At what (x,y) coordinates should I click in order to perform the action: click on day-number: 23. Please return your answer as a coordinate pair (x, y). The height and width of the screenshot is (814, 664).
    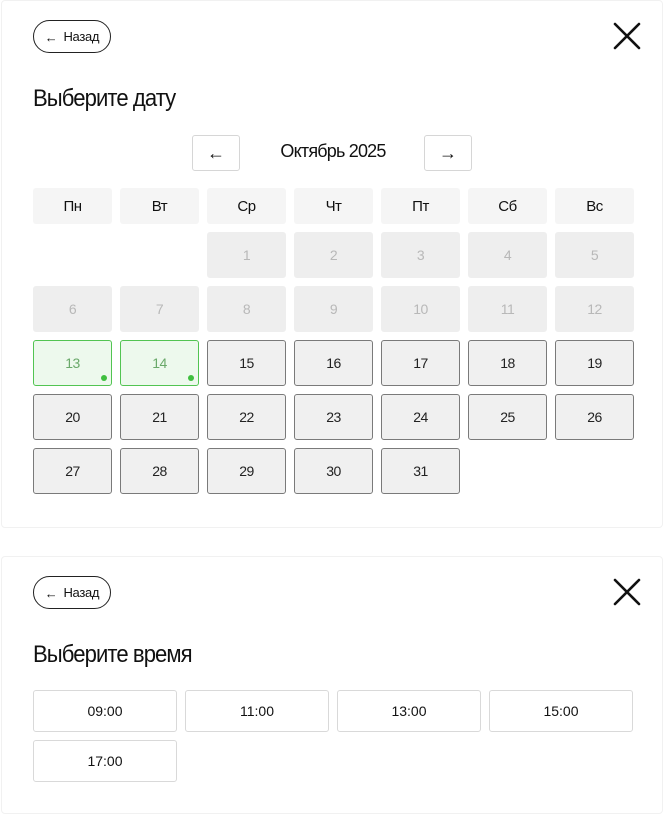
    Looking at the image, I should click on (333, 417).